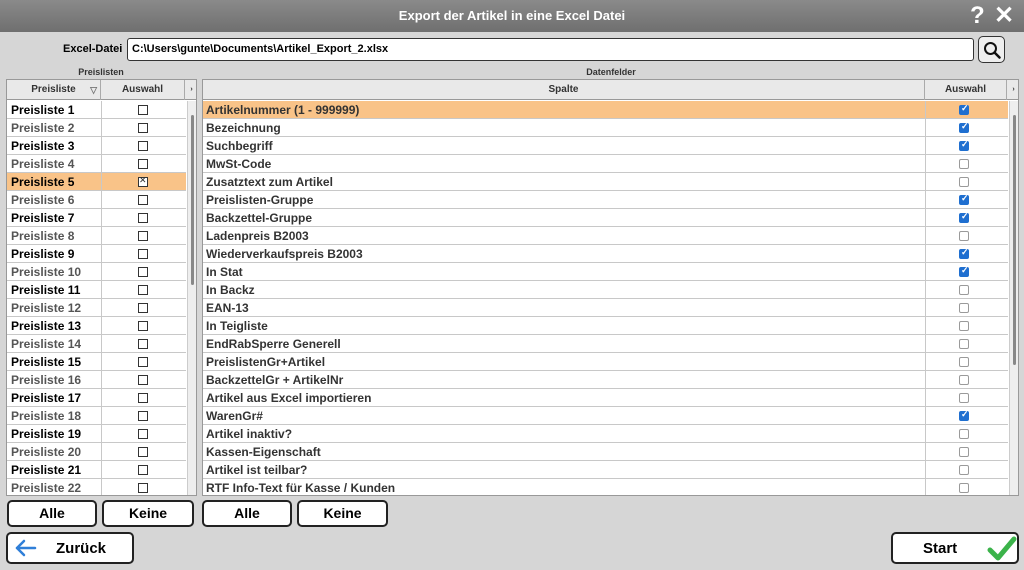 This screenshot has width=1024, height=570. I want to click on data-field-row: Artikelnummer (1 - 999999), so click(605, 110).